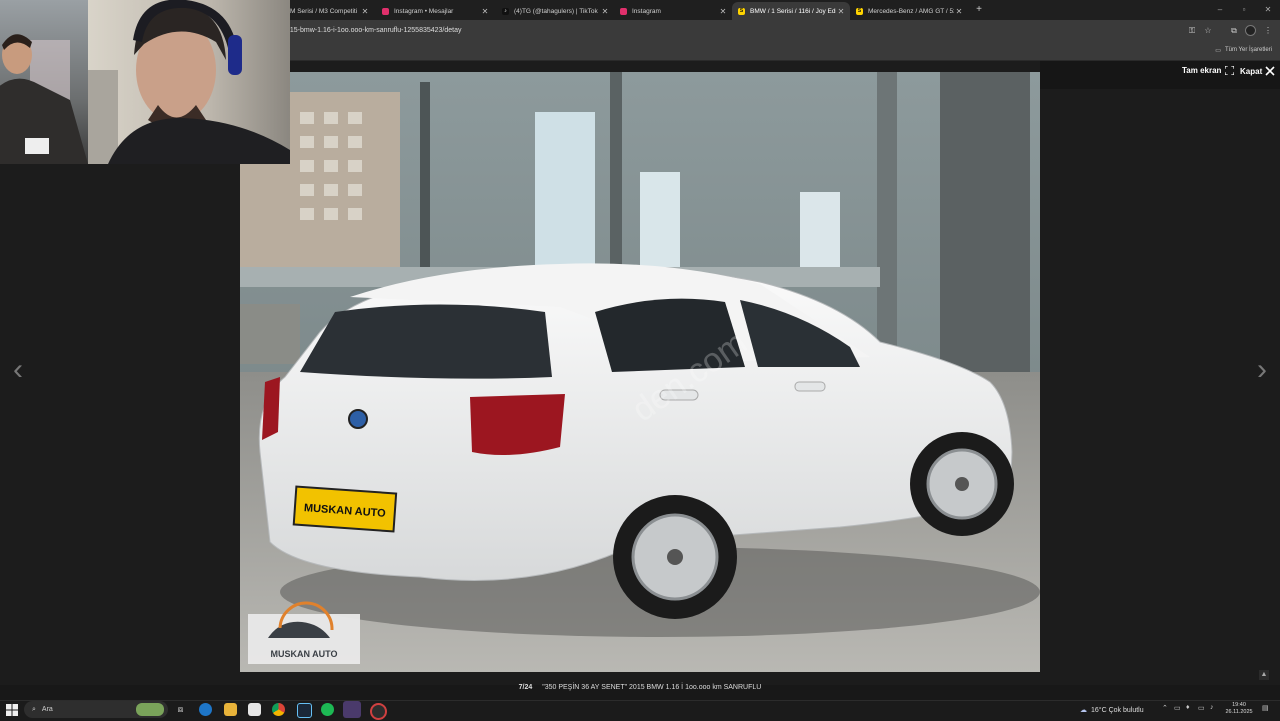 The width and height of the screenshot is (1280, 721). I want to click on close-label: Kapat, so click(1251, 71).